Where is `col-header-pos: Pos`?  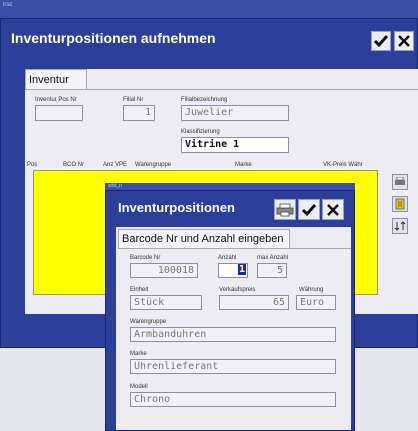
col-header-pos: Pos is located at coordinates (32, 165).